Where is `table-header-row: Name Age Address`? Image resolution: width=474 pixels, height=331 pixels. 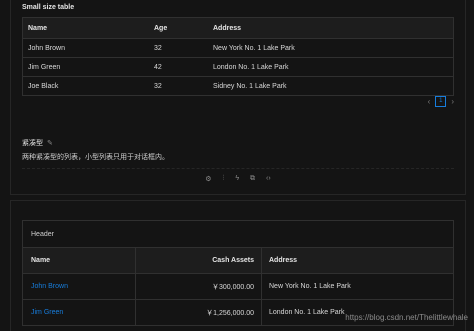
table-header-row: Name Age Address is located at coordinates (238, 28).